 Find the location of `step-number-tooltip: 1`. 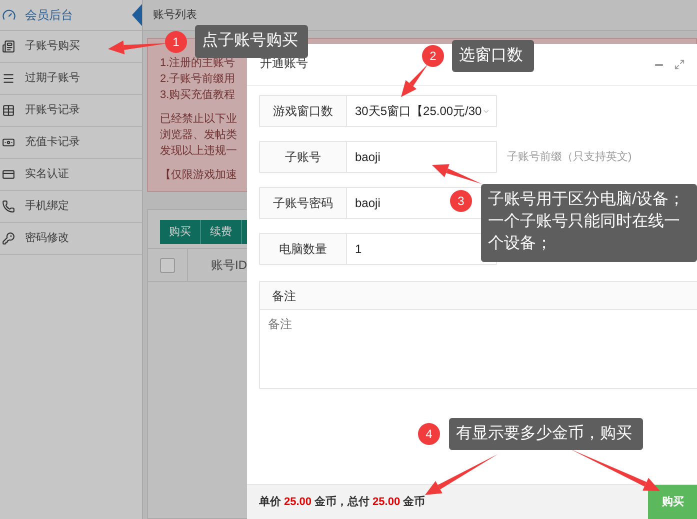

step-number-tooltip: 1 is located at coordinates (176, 42).